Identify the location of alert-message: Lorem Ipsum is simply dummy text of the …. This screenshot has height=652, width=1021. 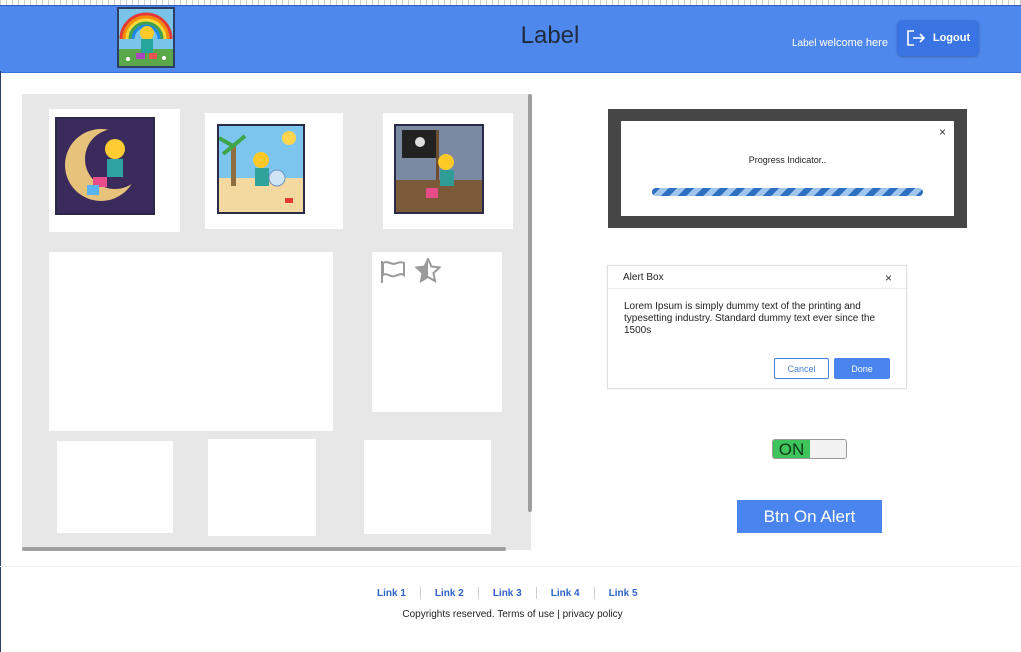
(750, 318).